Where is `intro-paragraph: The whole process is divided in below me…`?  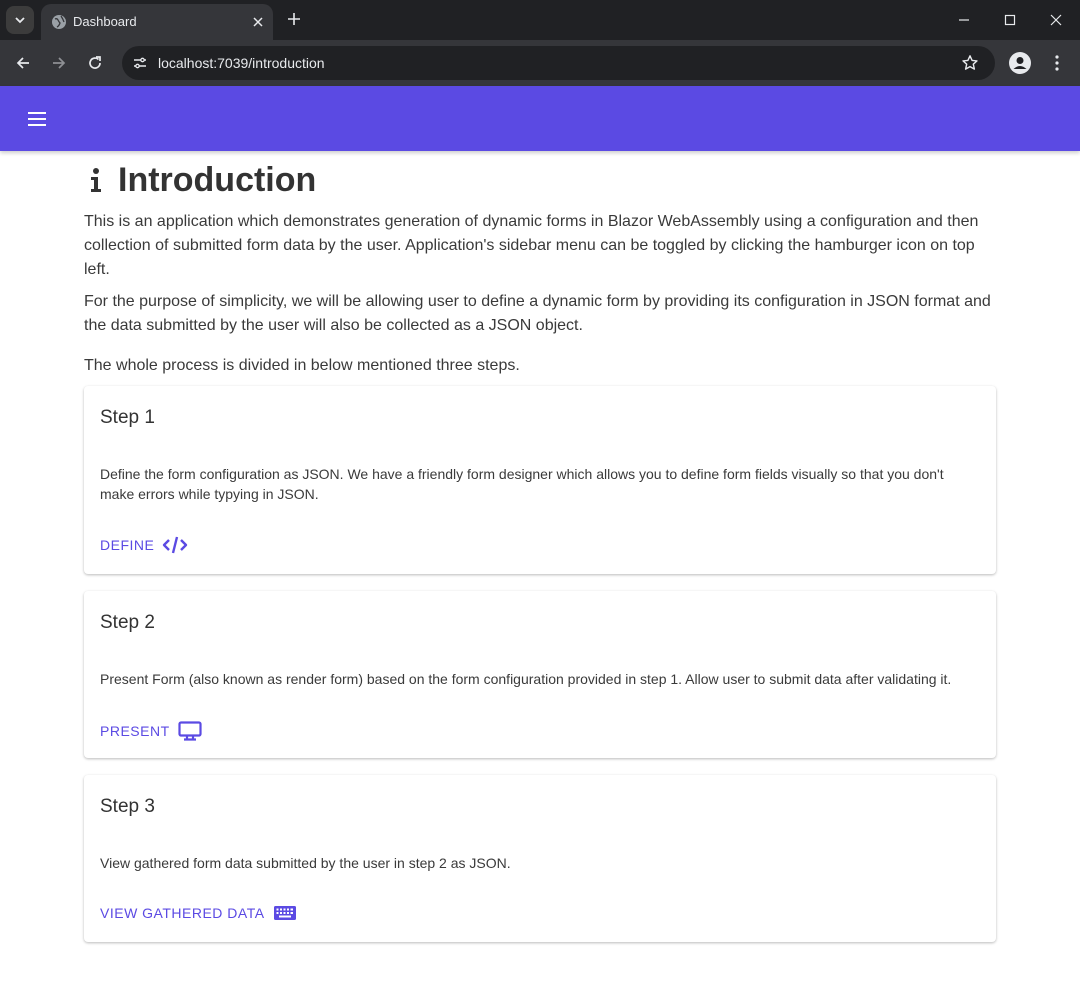 intro-paragraph: The whole process is divided in below me… is located at coordinates (302, 365).